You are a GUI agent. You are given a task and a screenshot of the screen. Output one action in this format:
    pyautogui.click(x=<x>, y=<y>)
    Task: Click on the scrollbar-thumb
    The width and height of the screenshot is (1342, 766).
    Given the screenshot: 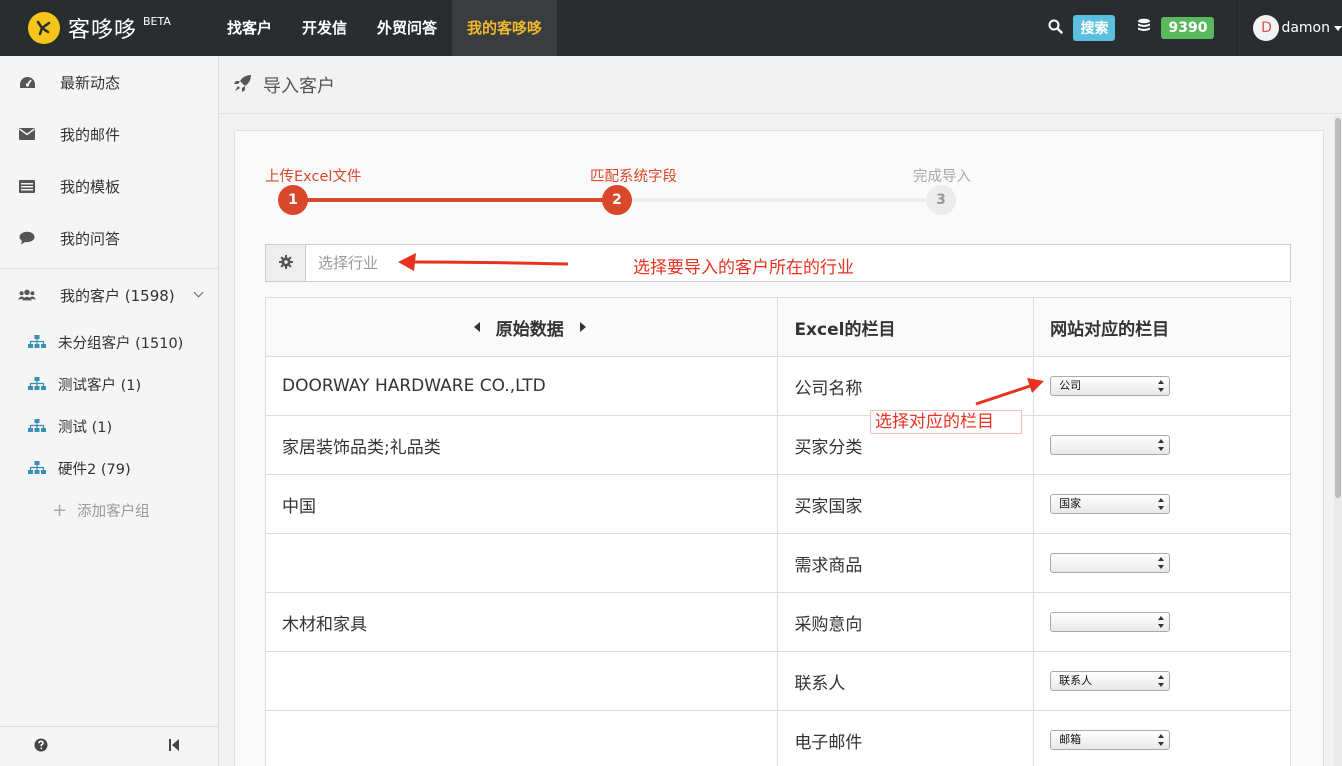 What is the action you would take?
    pyautogui.click(x=1338, y=308)
    